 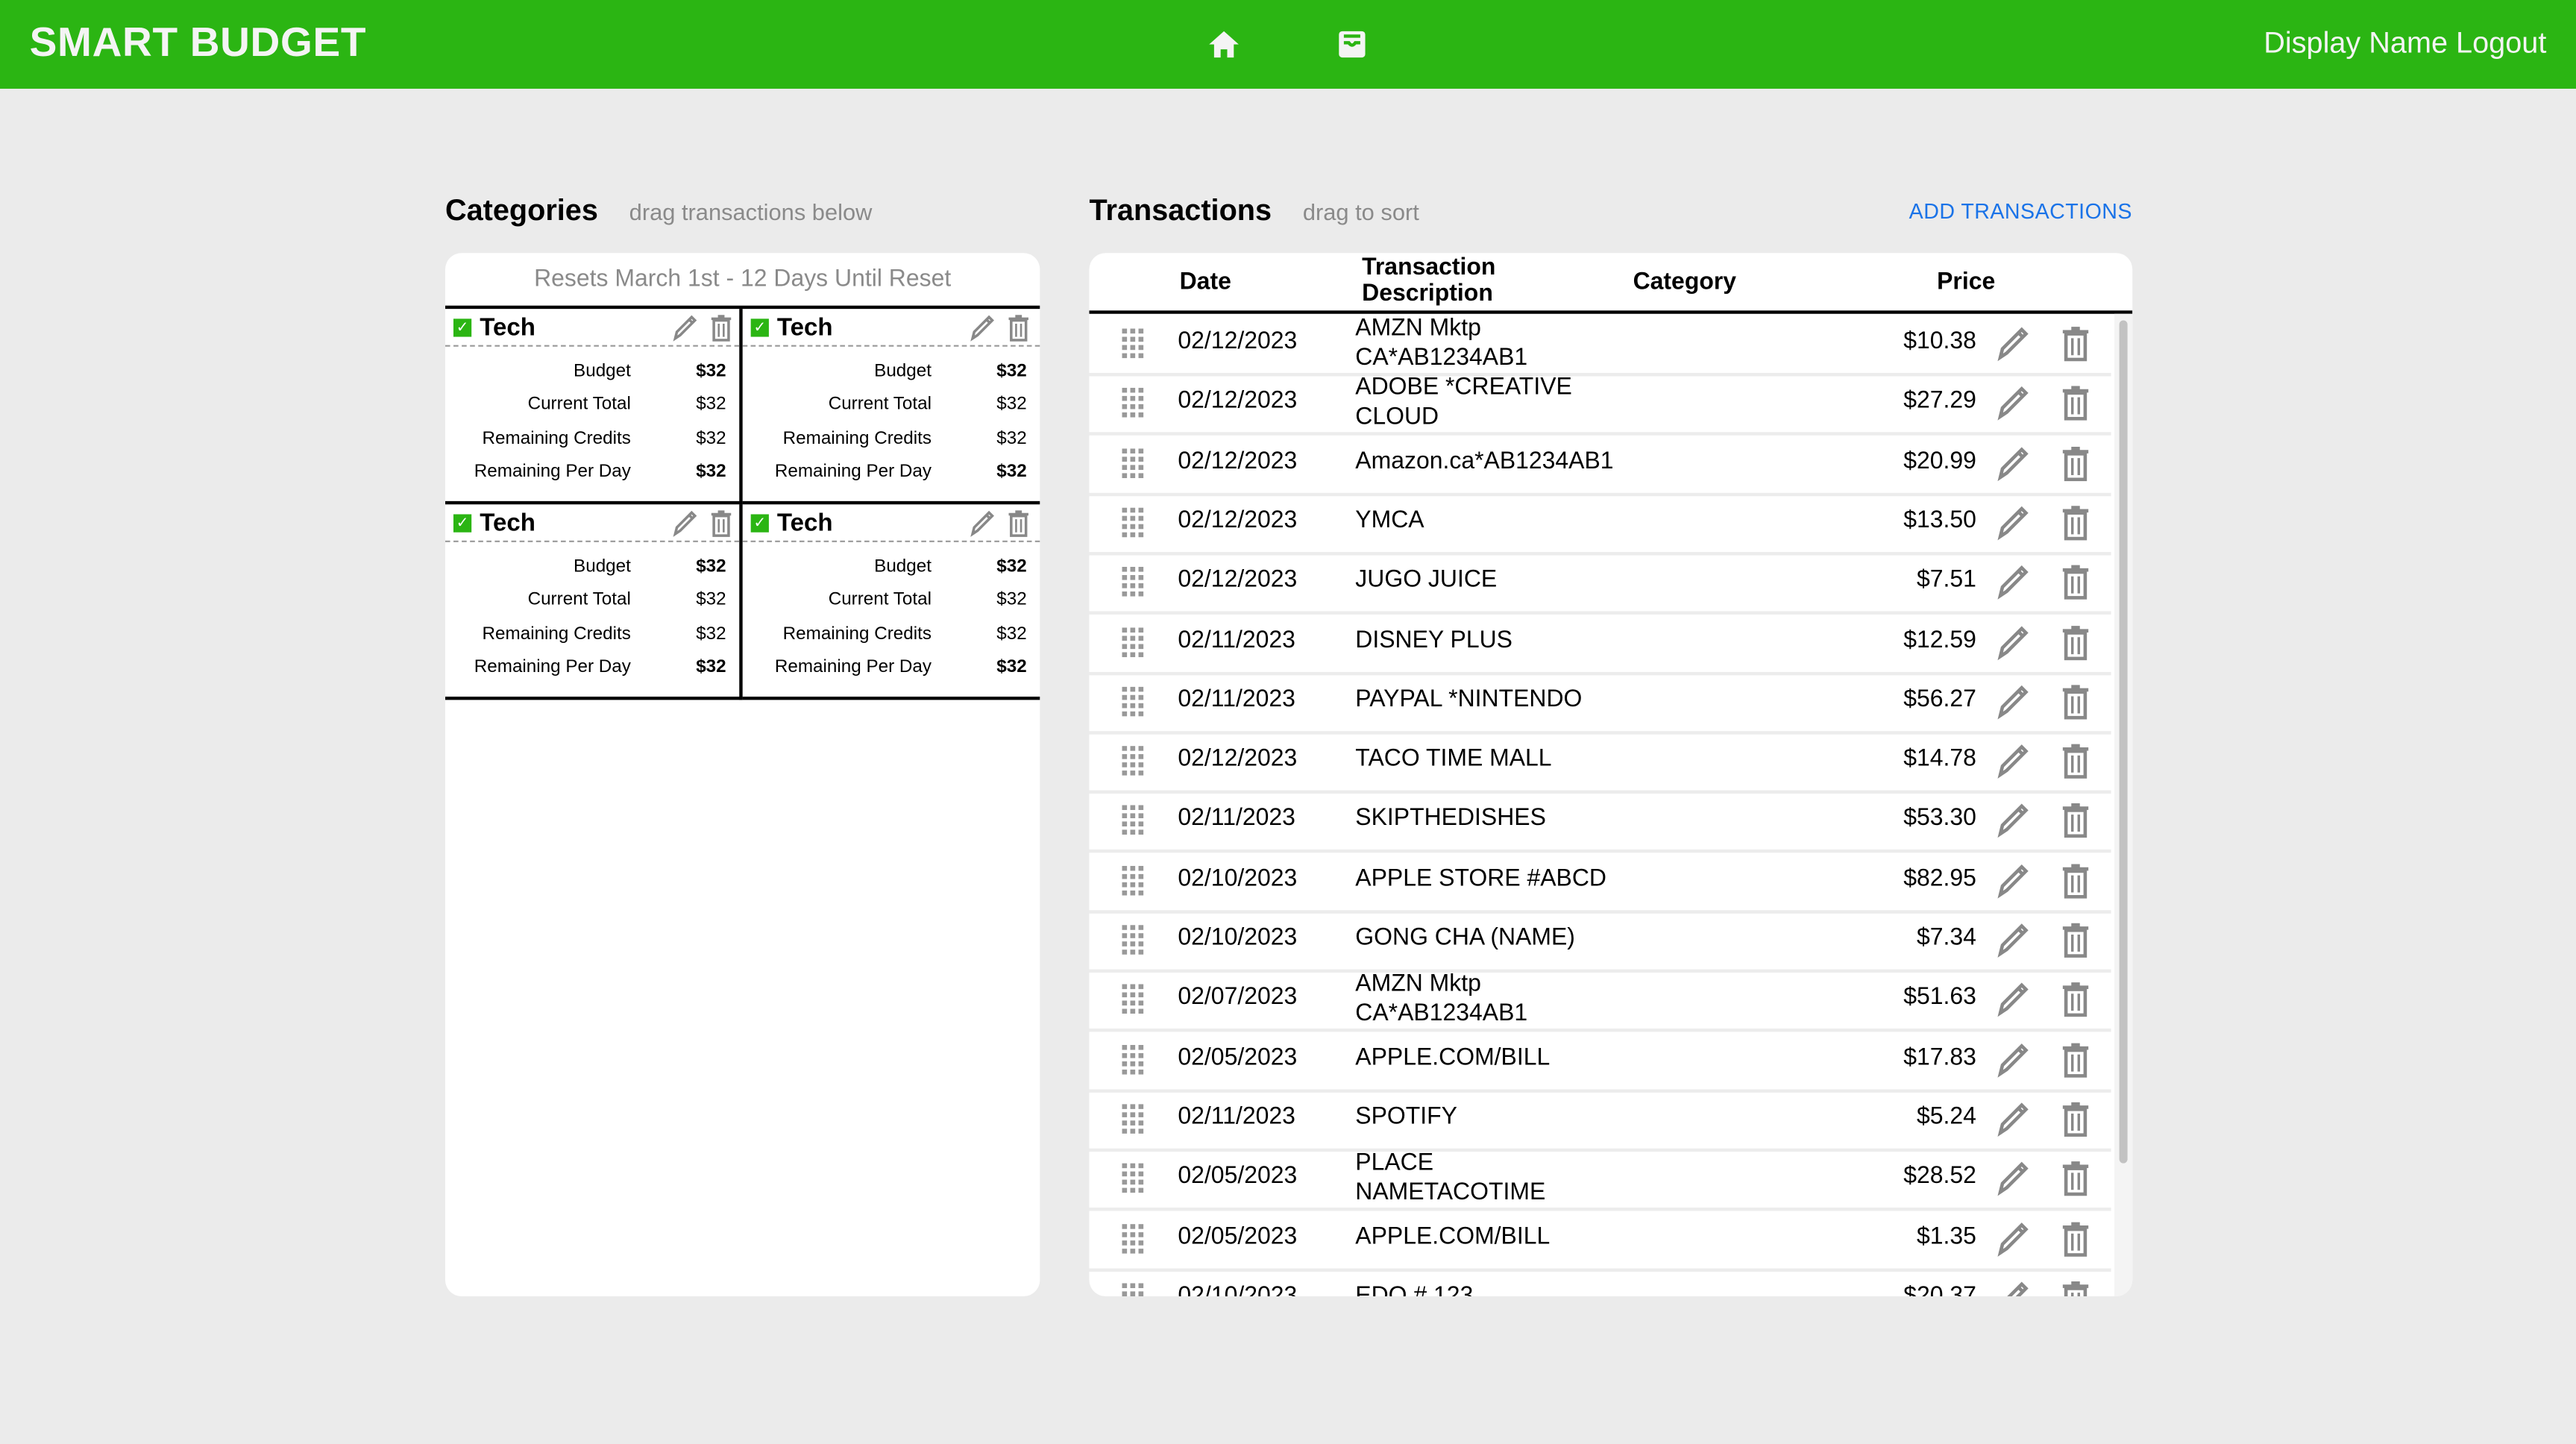 I want to click on column-price: Price, so click(x=1966, y=282).